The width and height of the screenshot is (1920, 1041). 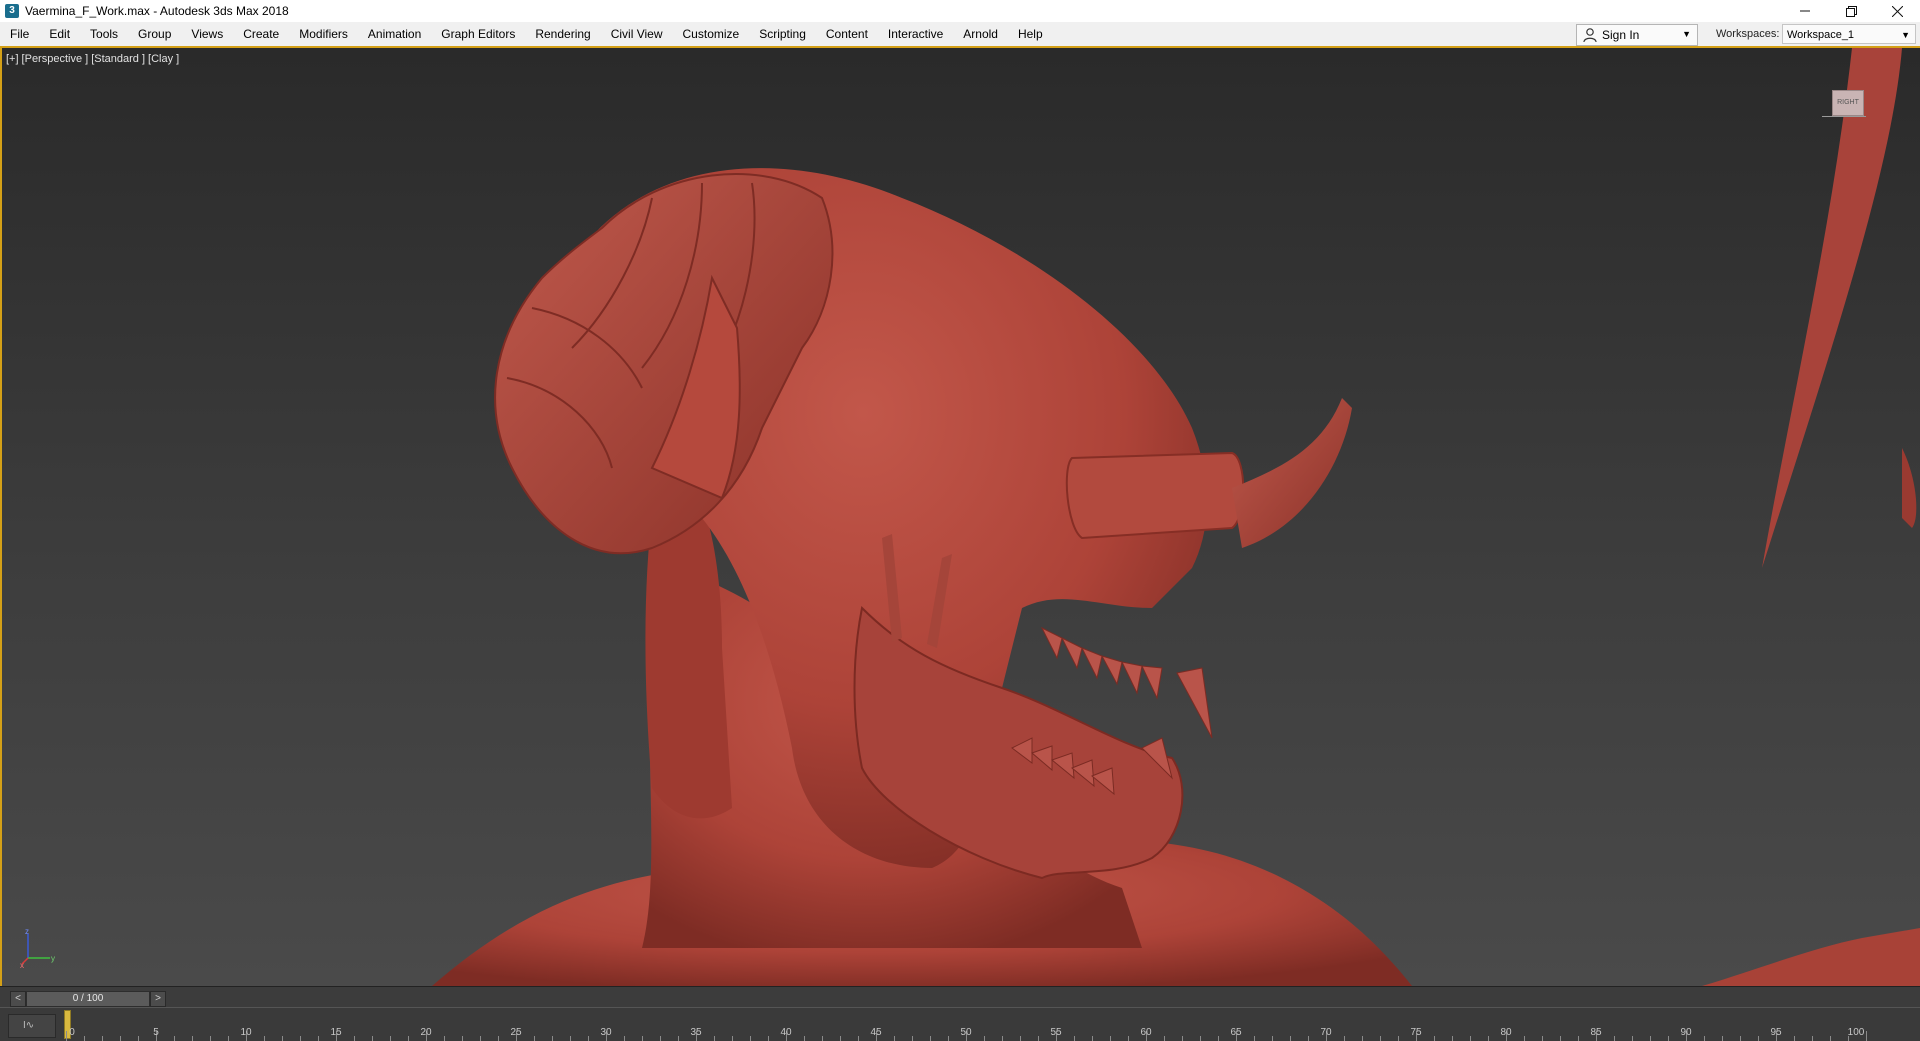 What do you see at coordinates (156, 1032) in the screenshot?
I see `track-tick-label: 5` at bounding box center [156, 1032].